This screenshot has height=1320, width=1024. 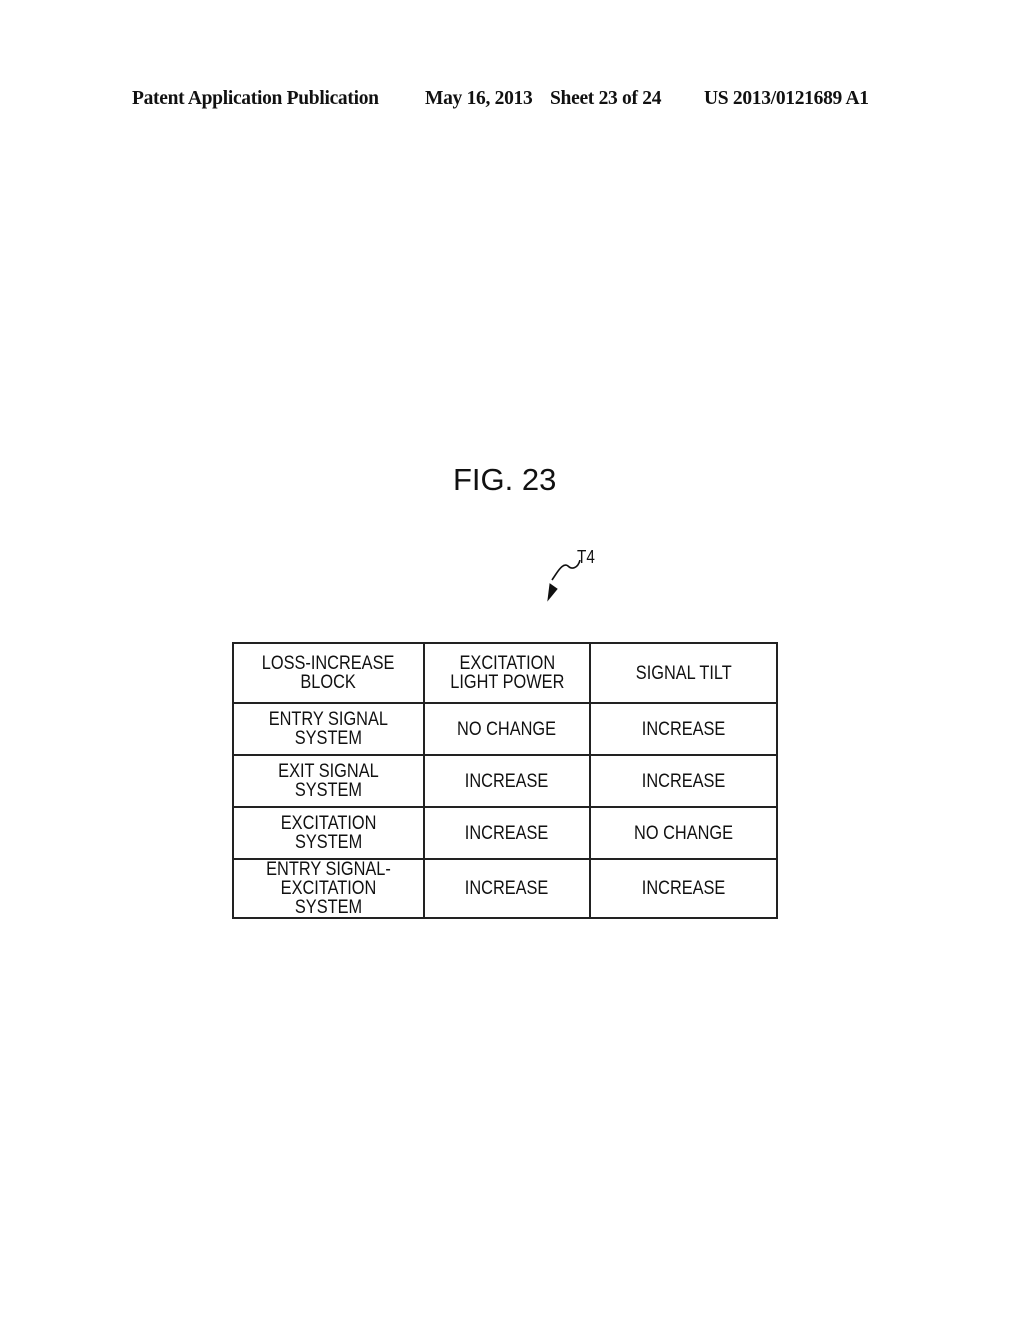 I want to click on figure-title: FIG. 23, so click(x=505, y=479).